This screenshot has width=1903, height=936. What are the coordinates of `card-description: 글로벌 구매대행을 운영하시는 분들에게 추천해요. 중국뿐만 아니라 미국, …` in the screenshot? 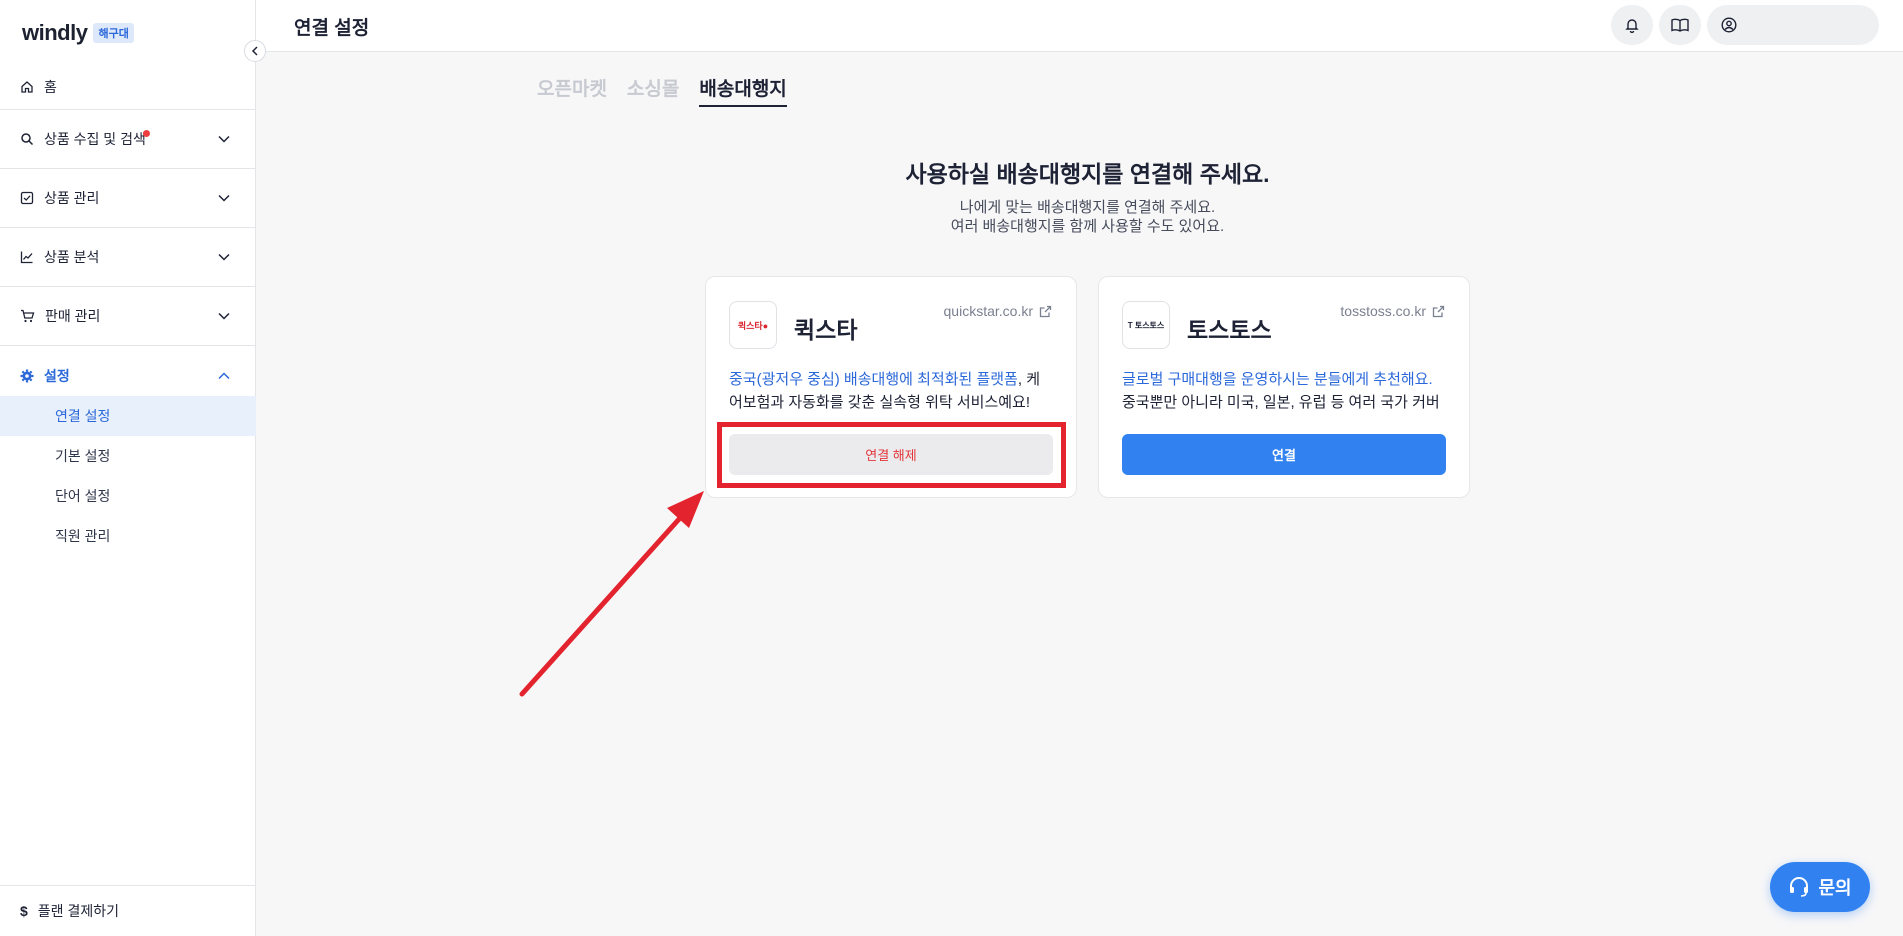 It's located at (1287, 391).